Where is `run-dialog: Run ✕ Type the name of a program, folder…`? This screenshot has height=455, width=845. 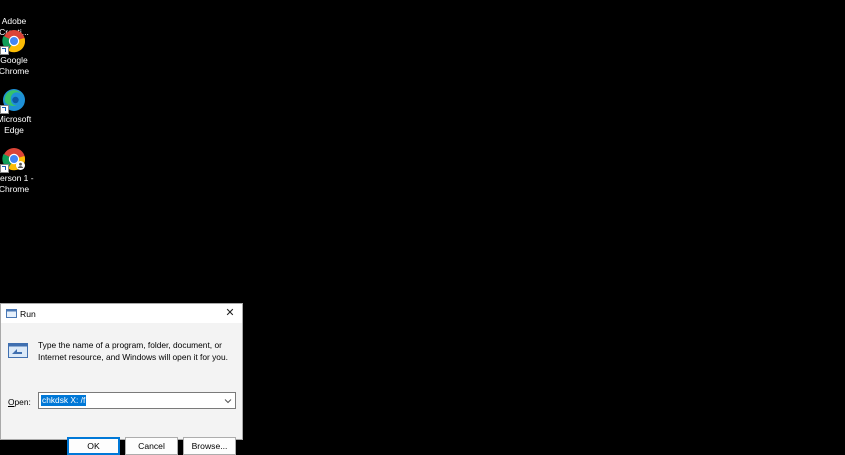
run-dialog: Run ✕ Type the name of a program, folder… is located at coordinates (121, 379).